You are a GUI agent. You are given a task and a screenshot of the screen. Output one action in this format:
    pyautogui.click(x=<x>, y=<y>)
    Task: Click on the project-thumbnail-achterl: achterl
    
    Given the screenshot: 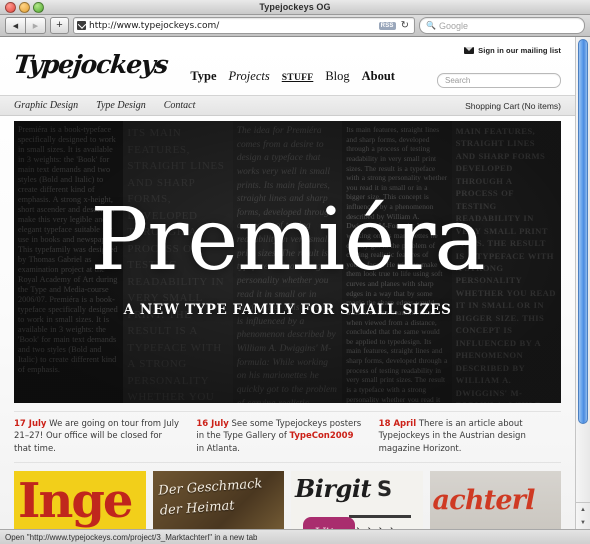 What is the action you would take?
    pyautogui.click(x=495, y=499)
    